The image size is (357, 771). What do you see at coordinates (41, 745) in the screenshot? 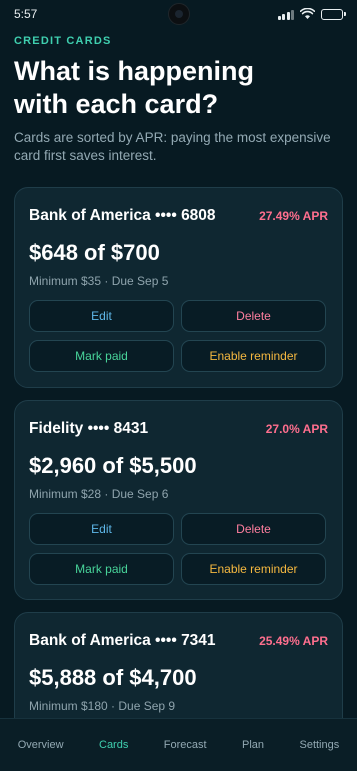
I see `nav-overview: Overview` at bounding box center [41, 745].